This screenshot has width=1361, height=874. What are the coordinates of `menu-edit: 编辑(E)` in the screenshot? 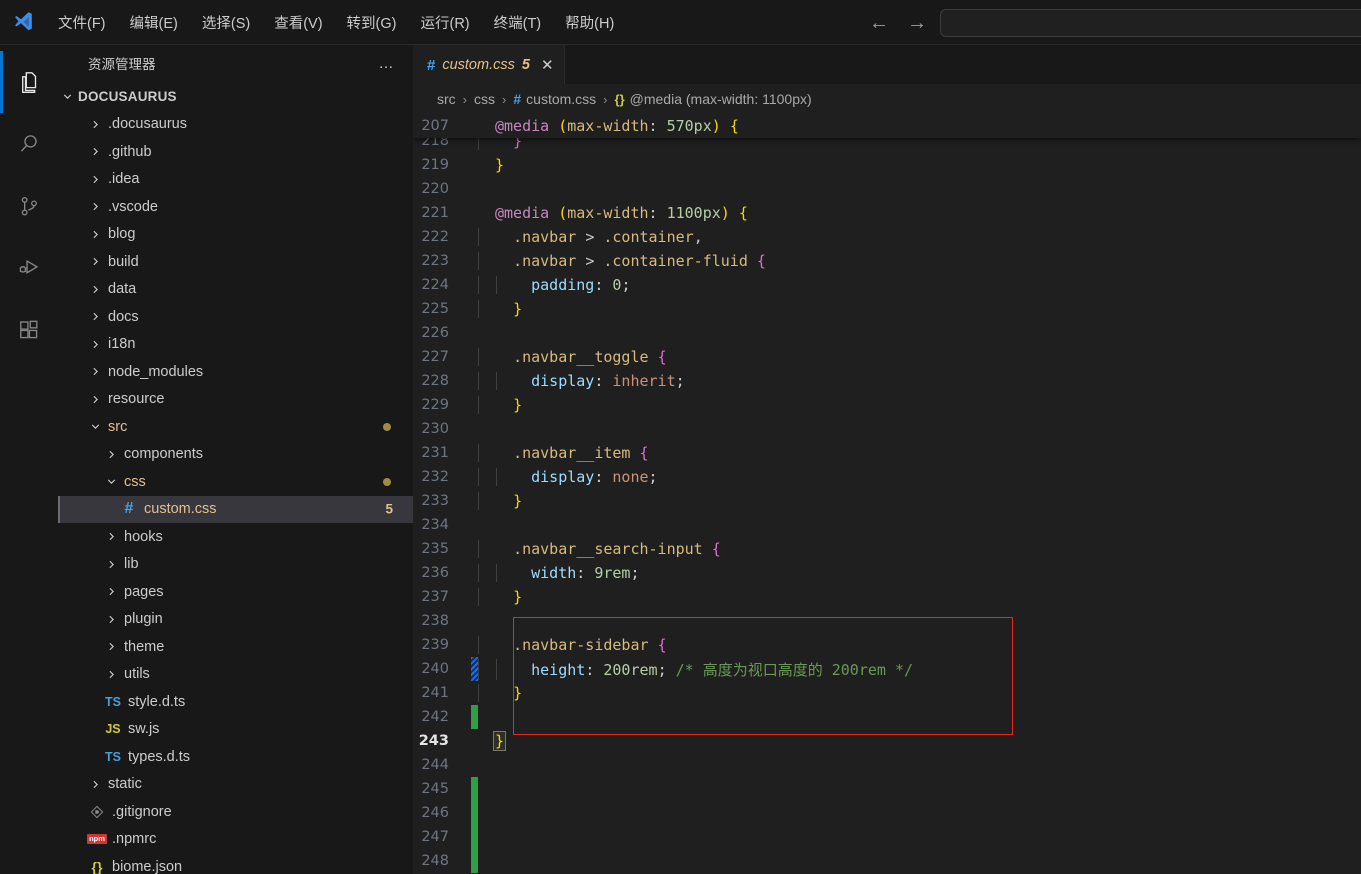 It's located at (154, 22).